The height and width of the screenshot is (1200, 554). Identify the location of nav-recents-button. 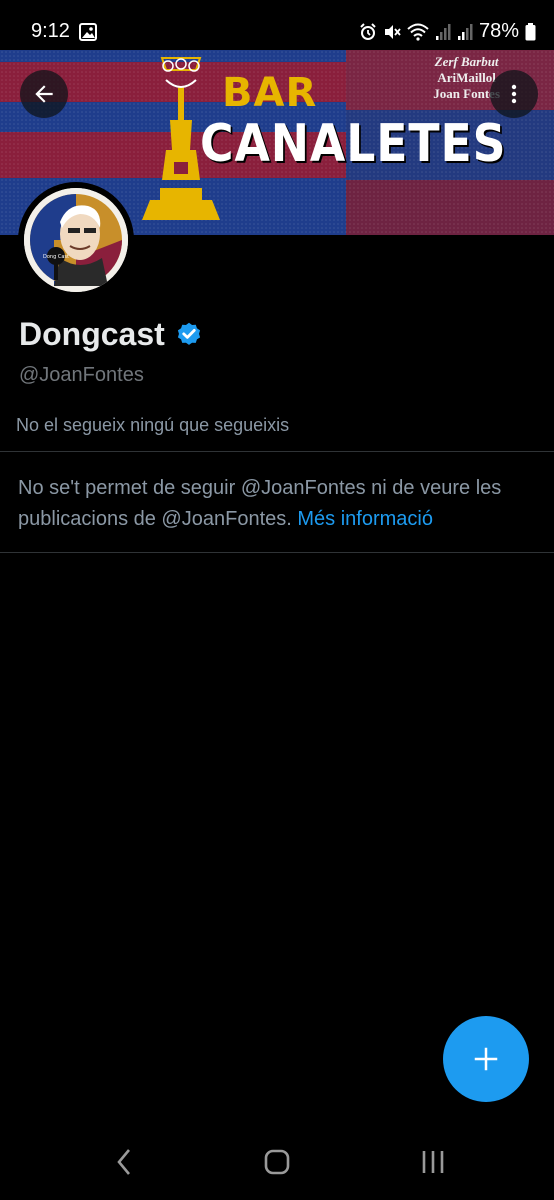
(433, 1162).